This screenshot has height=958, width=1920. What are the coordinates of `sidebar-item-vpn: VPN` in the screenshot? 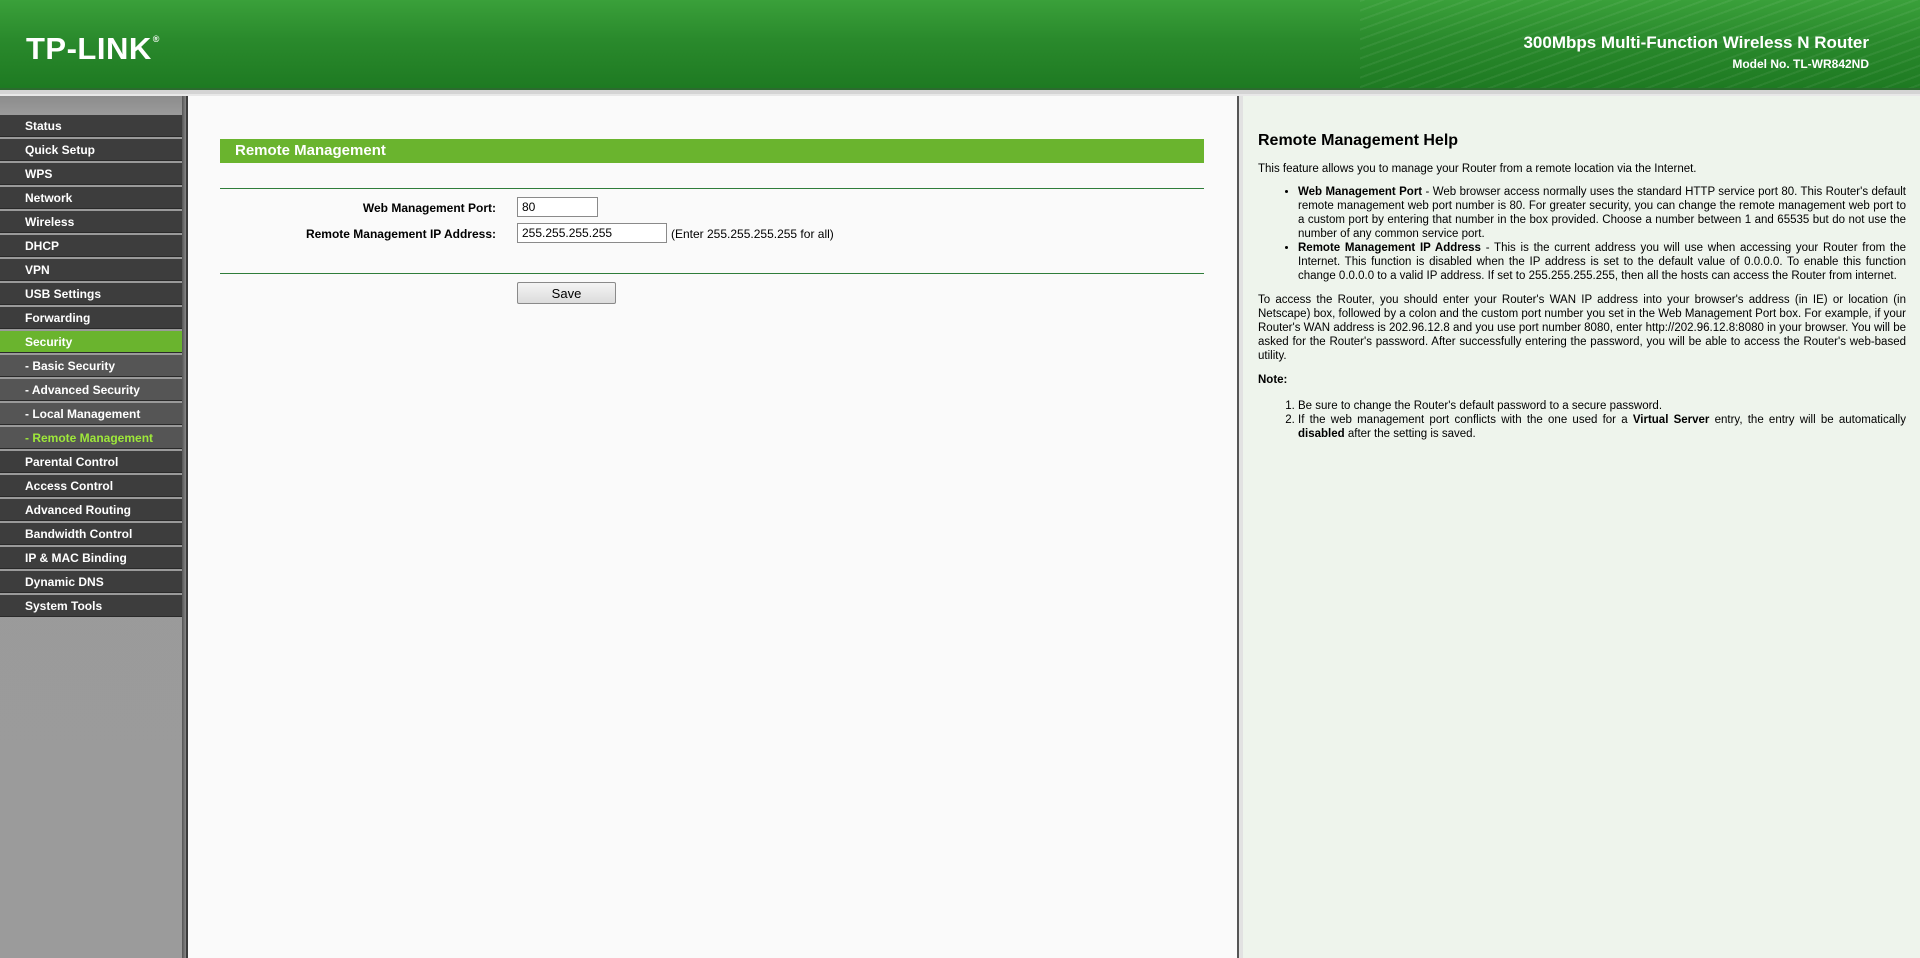 It's located at (91, 270).